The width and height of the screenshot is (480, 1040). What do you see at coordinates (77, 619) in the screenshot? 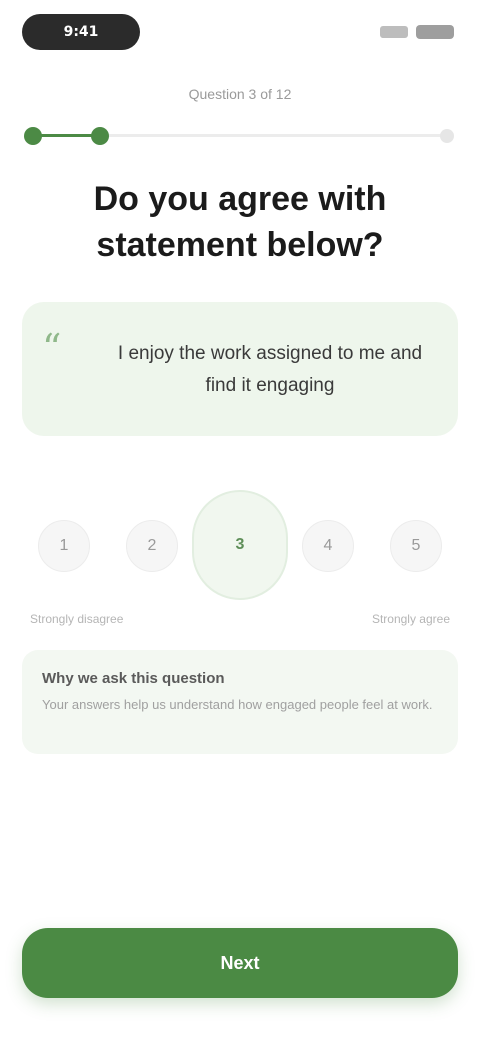
I see `scale-min-label: Strongly disagree` at bounding box center [77, 619].